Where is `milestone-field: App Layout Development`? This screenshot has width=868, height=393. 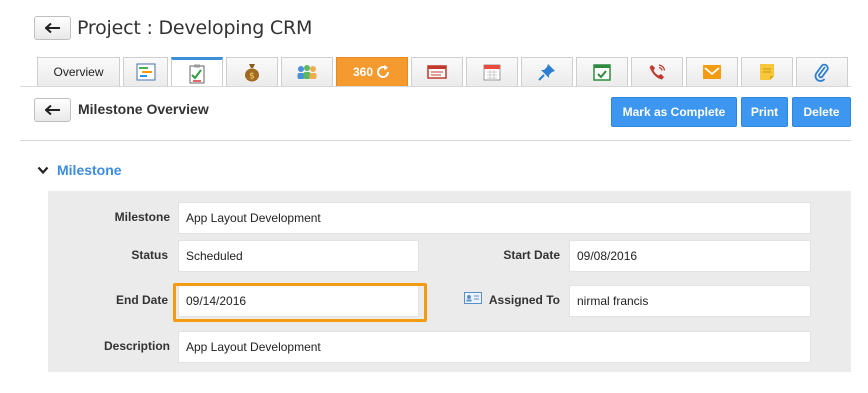
milestone-field: App Layout Development is located at coordinates (494, 218).